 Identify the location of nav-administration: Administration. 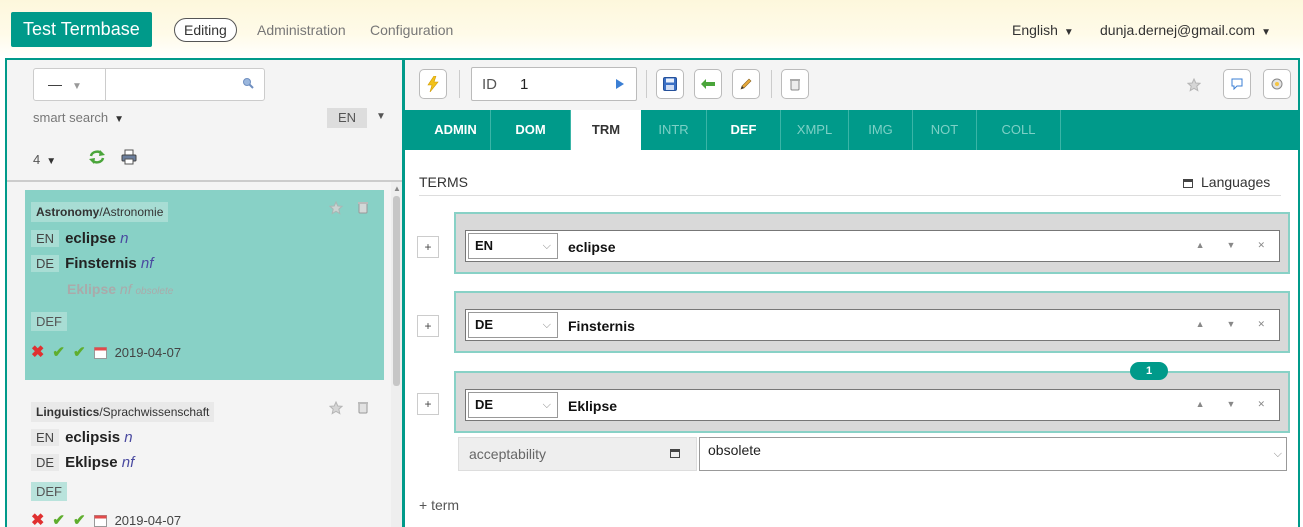
(301, 30).